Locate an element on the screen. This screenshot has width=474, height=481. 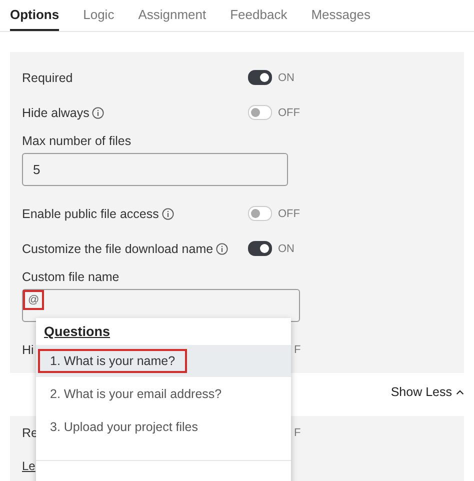
menu-item: 2. What is your email address? is located at coordinates (163, 394).